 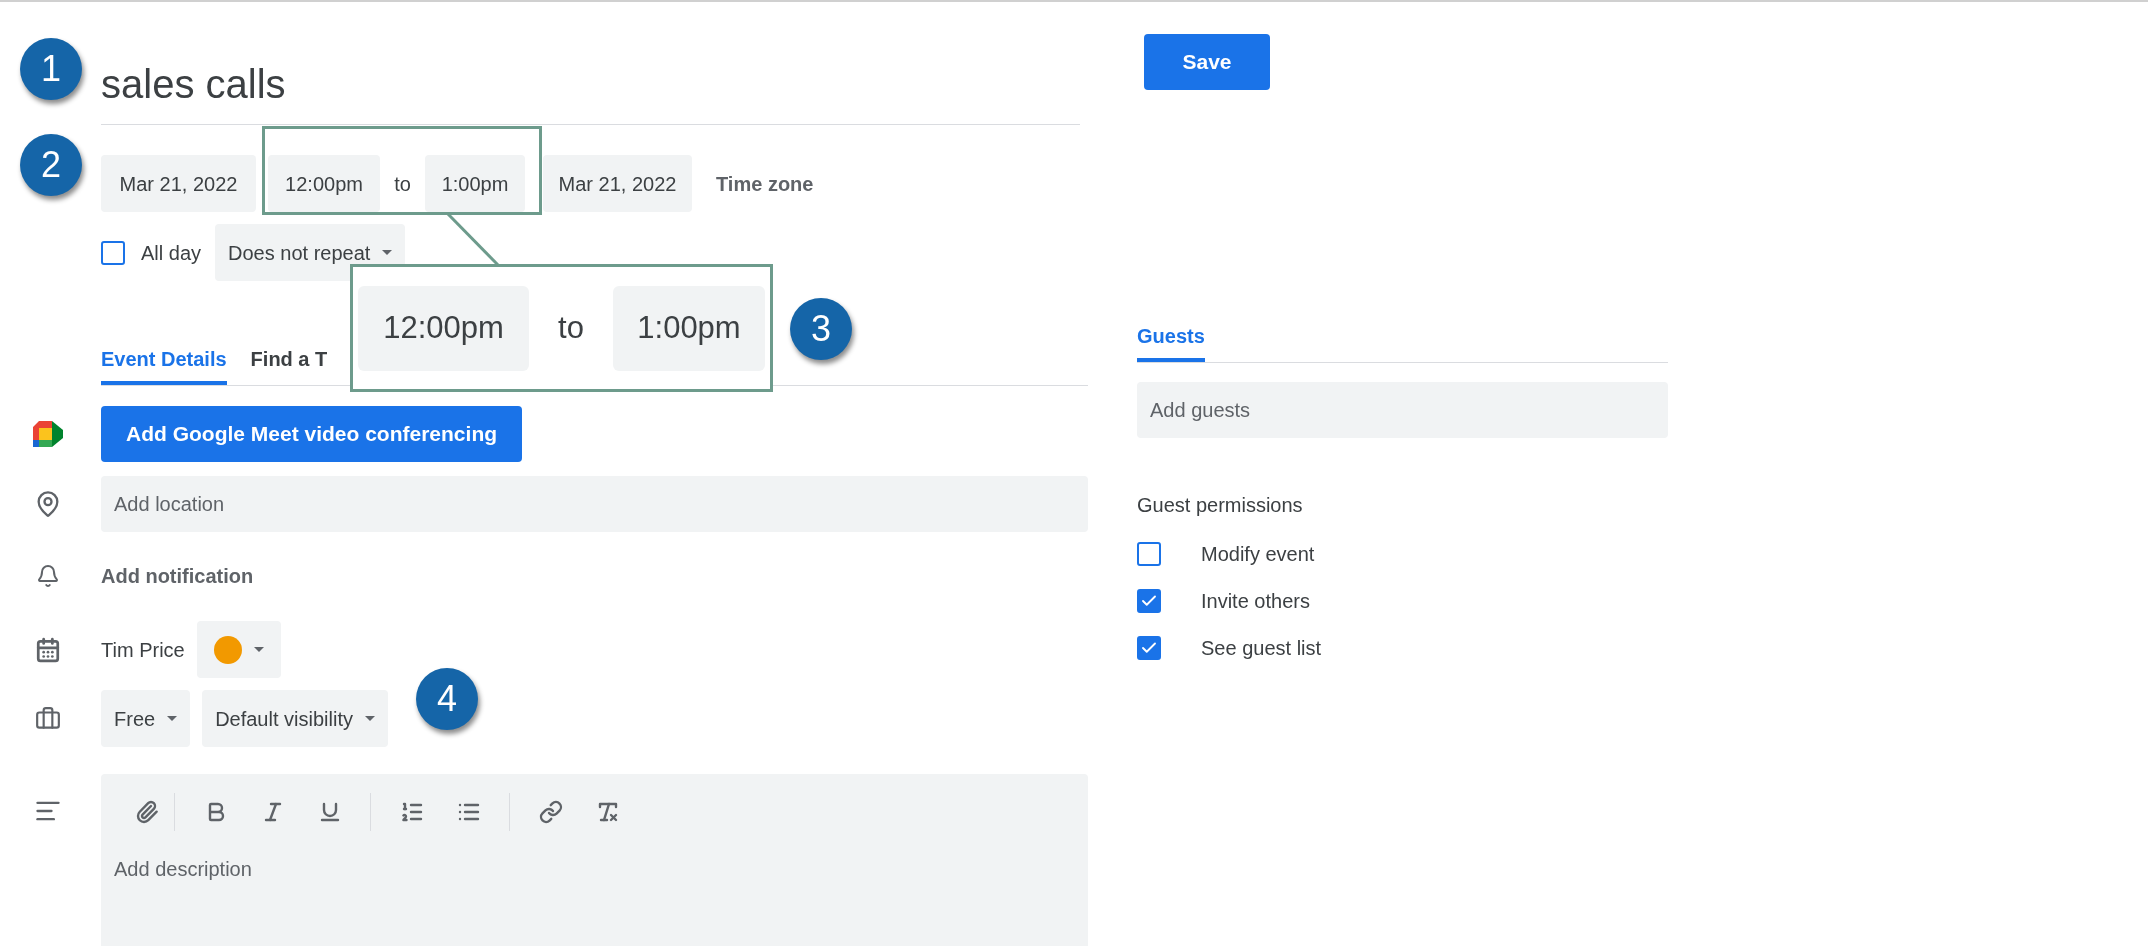 I want to click on description-placeholder: Add description, so click(x=183, y=869).